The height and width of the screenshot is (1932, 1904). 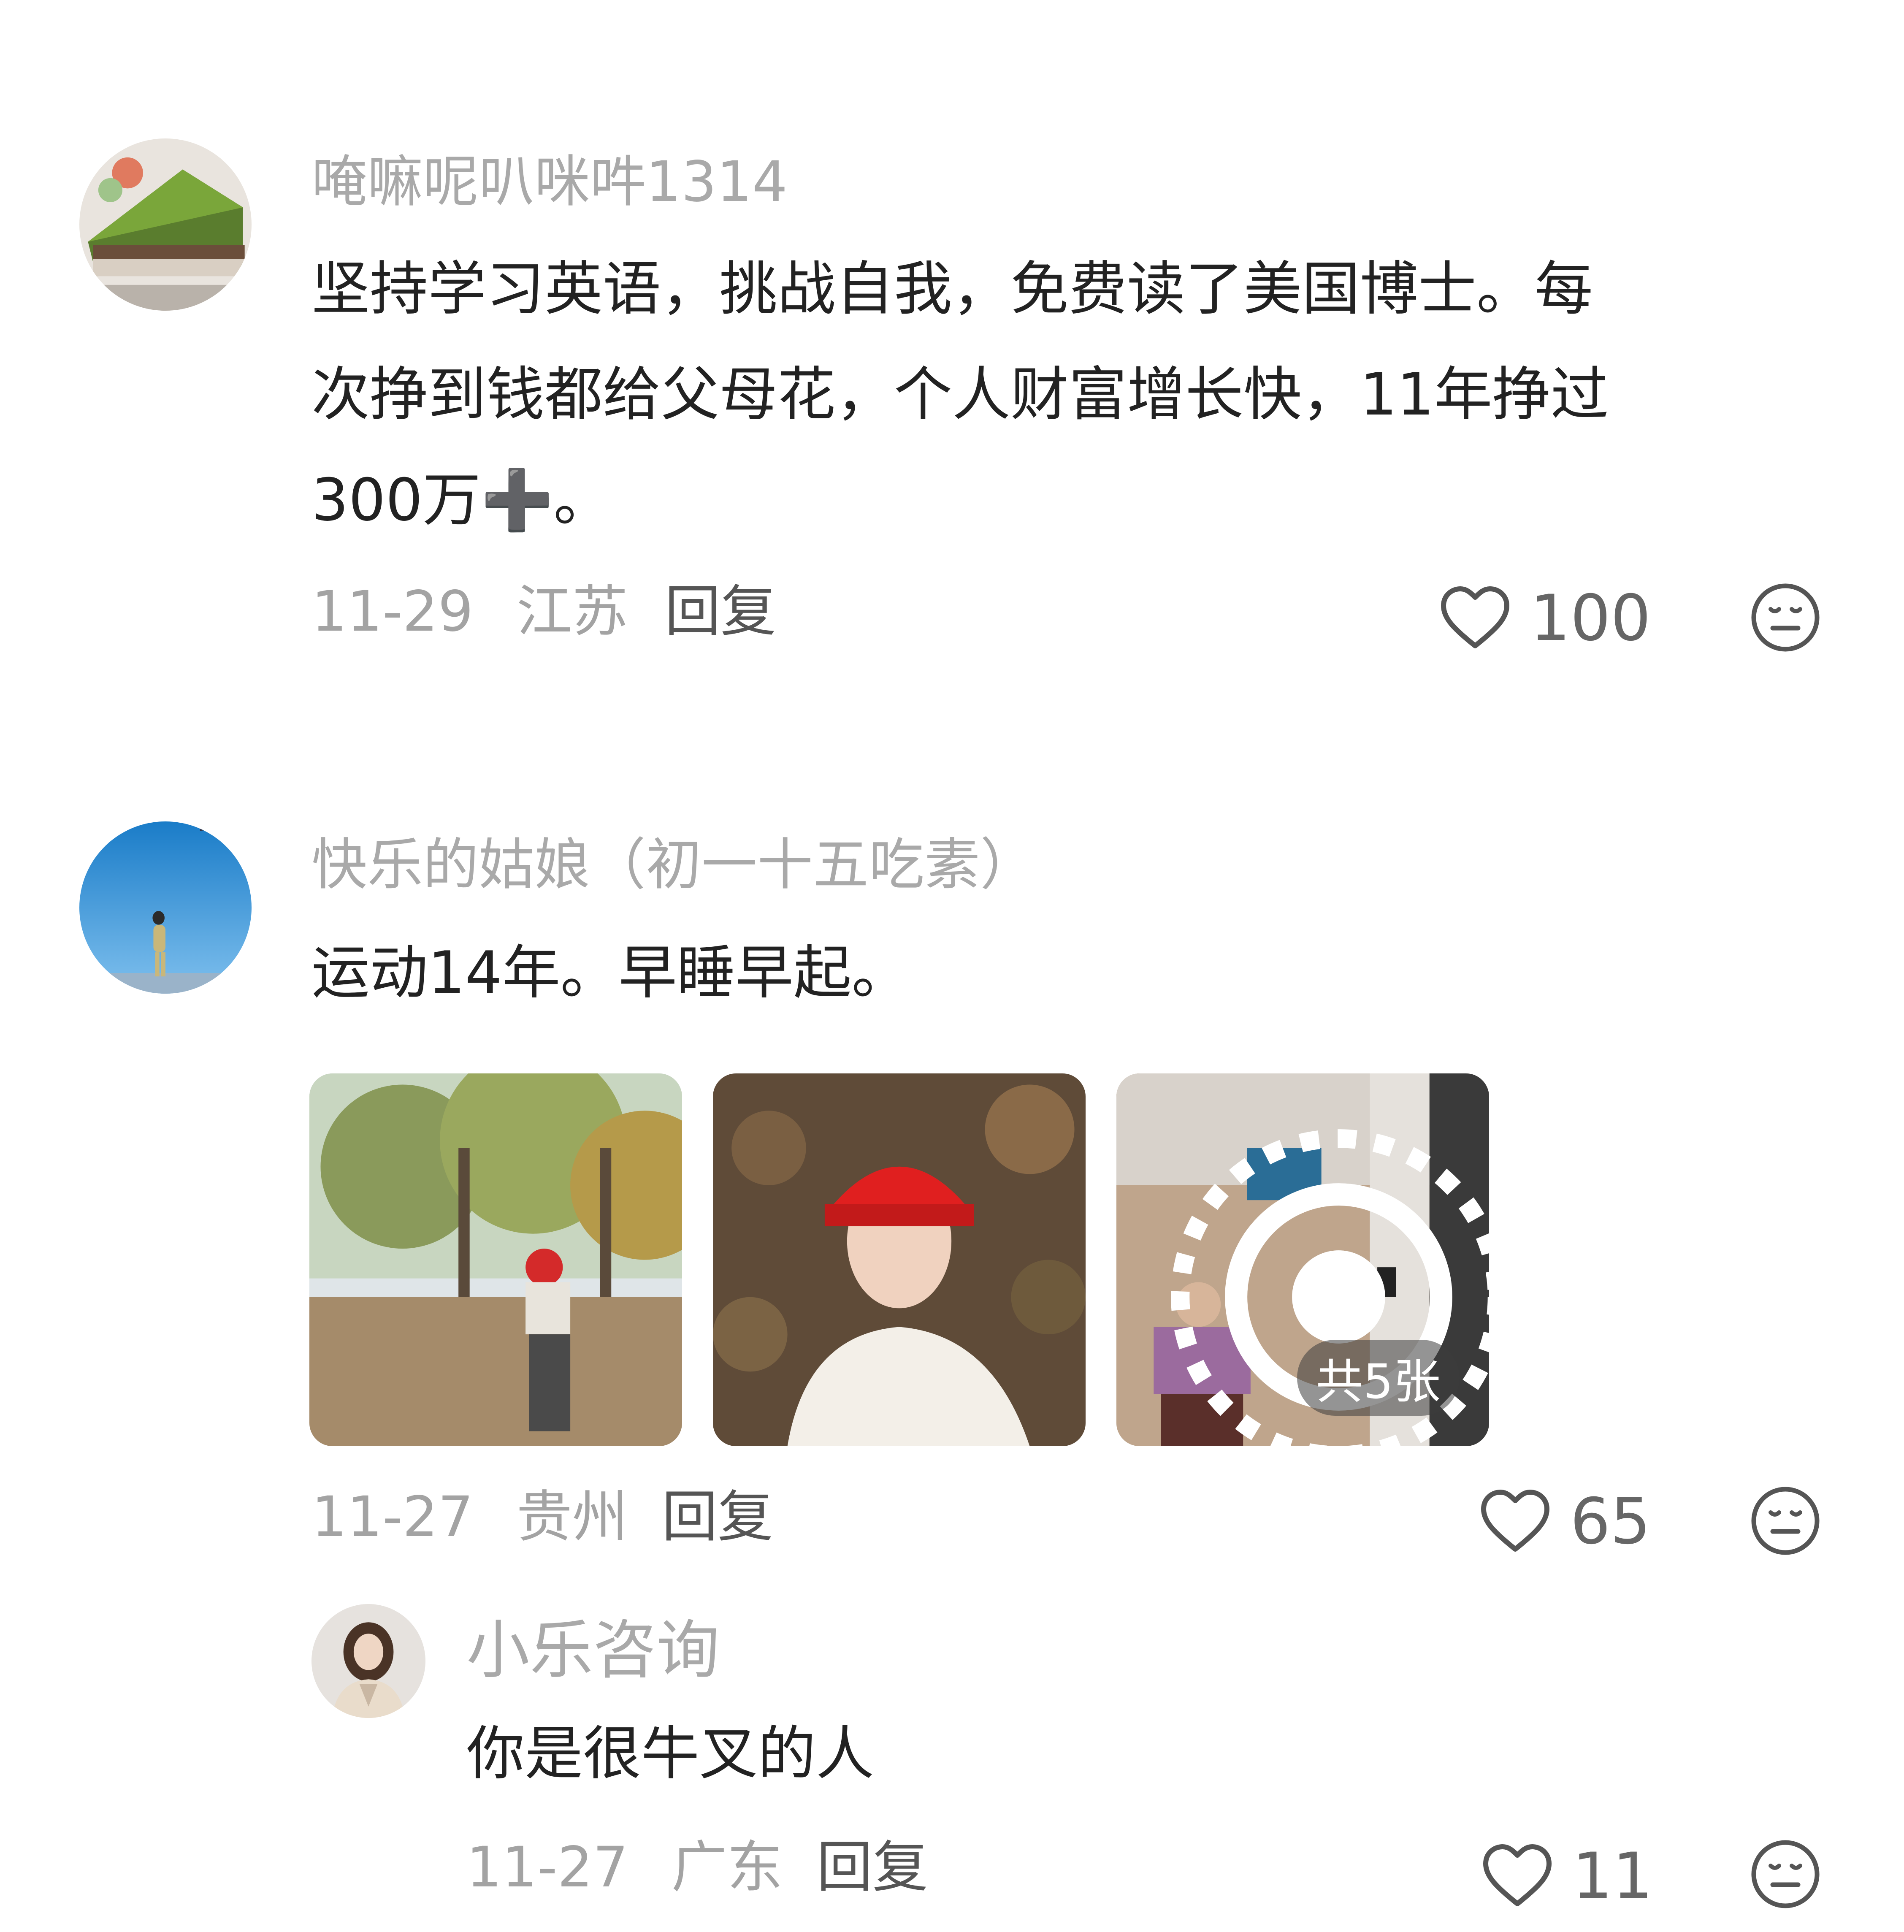 What do you see at coordinates (1612, 1876) in the screenshot?
I see `like-count: 11` at bounding box center [1612, 1876].